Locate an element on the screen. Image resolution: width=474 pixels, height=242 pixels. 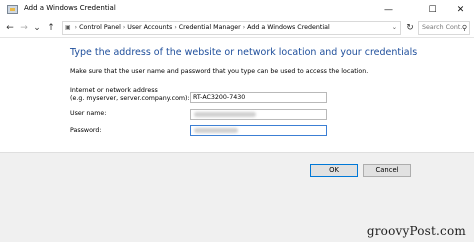
control-panel-icon: ▣ is located at coordinates (68, 27).